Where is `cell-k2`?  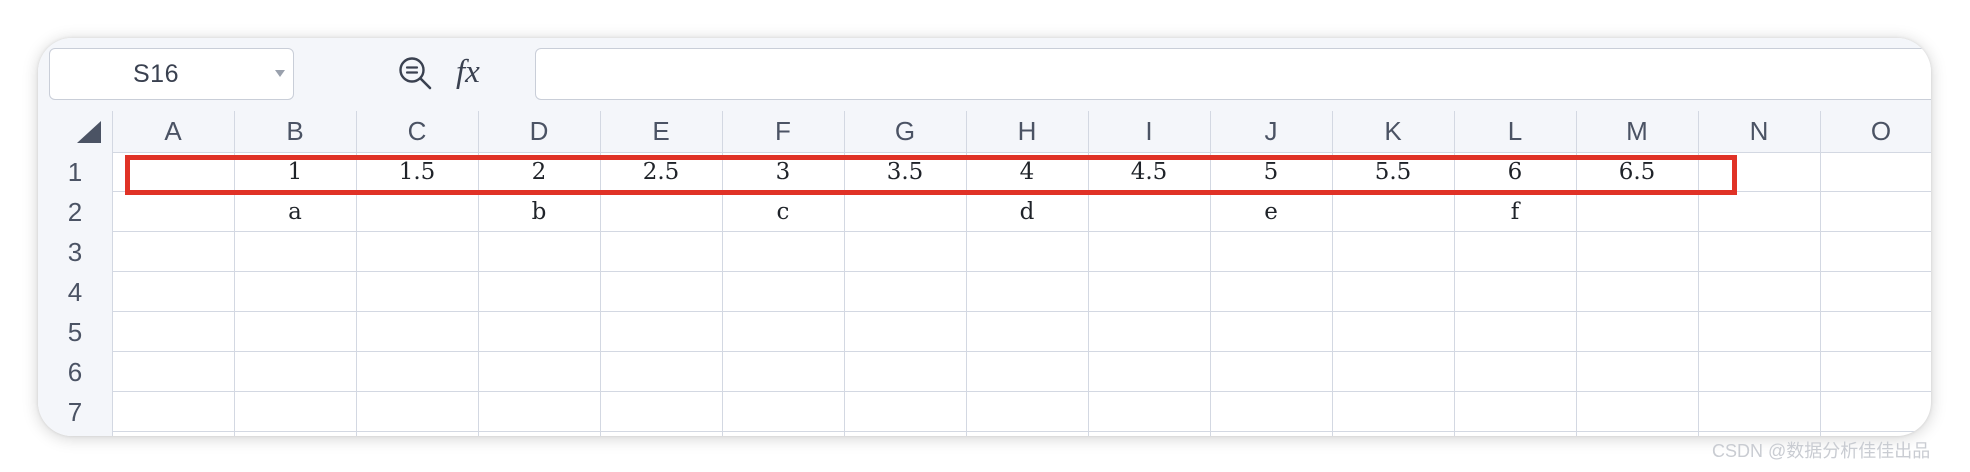 cell-k2 is located at coordinates (1393, 212).